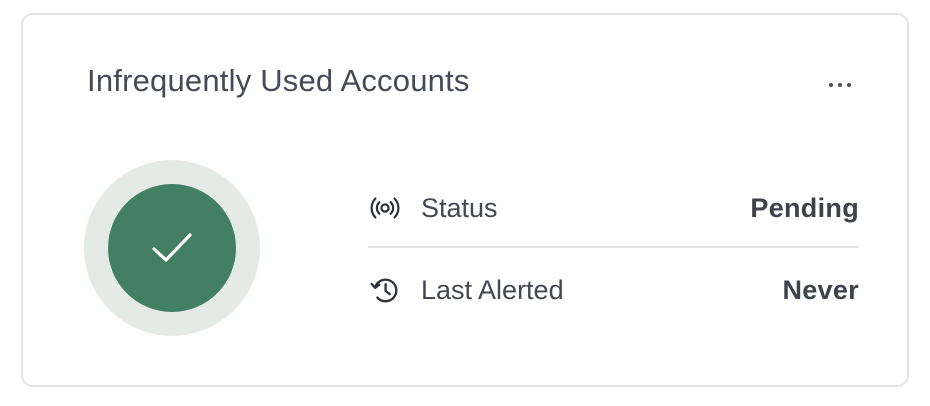 The width and height of the screenshot is (930, 406). Describe the element at coordinates (385, 290) in the screenshot. I see `history-icon` at that location.